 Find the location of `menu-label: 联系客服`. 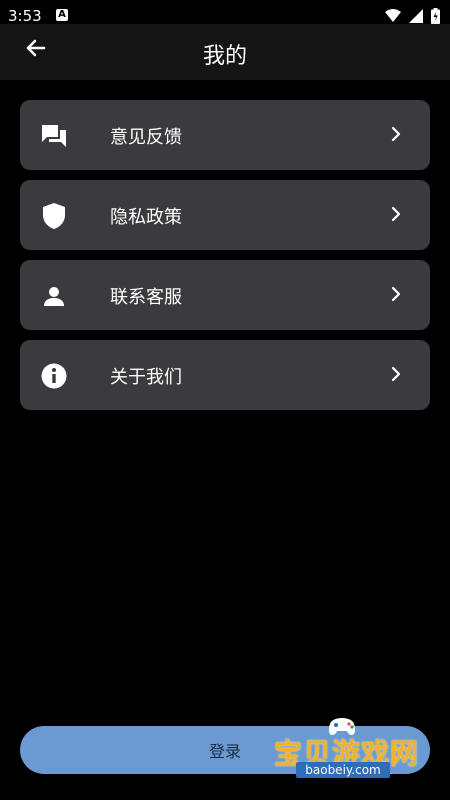

menu-label: 联系客服 is located at coordinates (146, 297).